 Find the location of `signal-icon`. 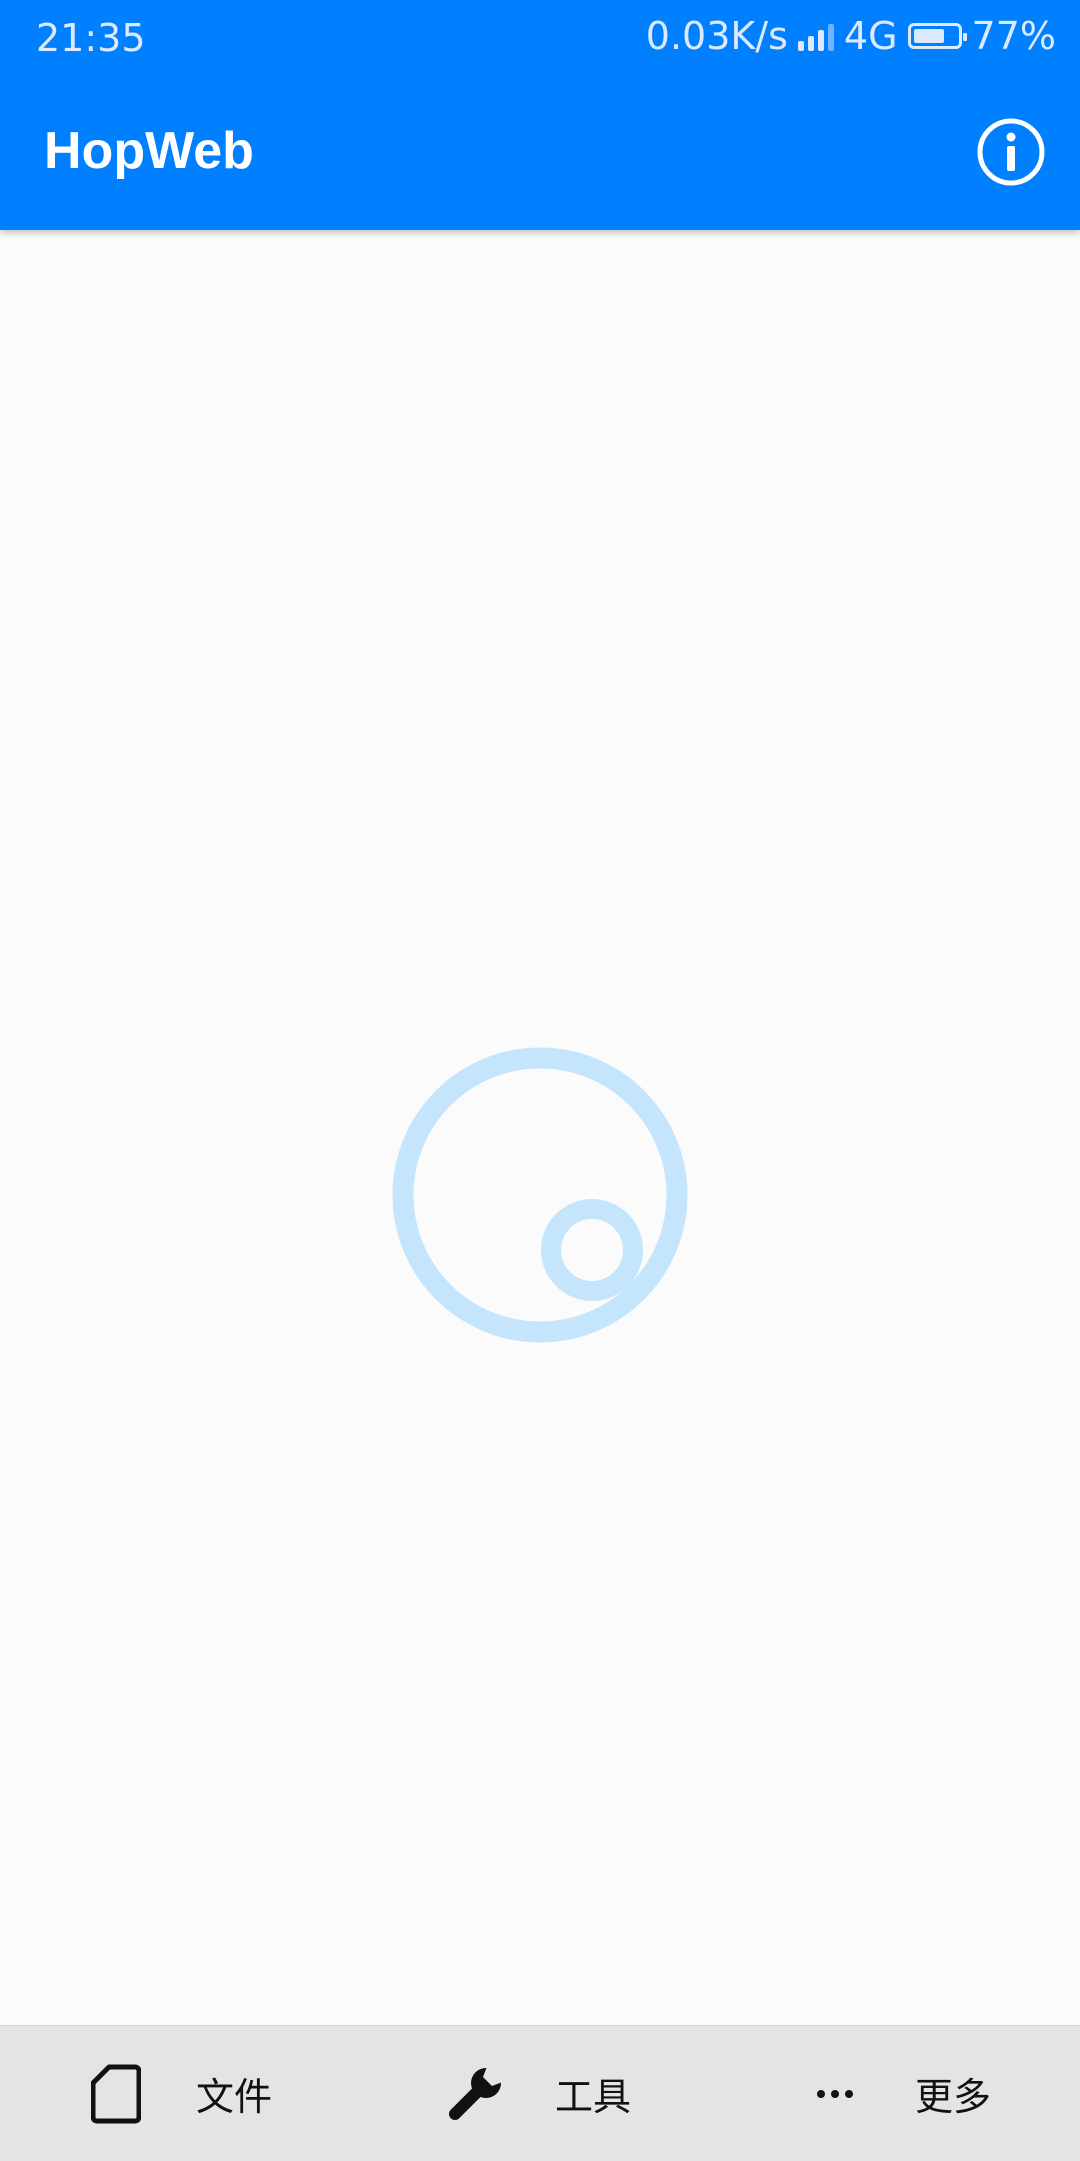

signal-icon is located at coordinates (815, 36).